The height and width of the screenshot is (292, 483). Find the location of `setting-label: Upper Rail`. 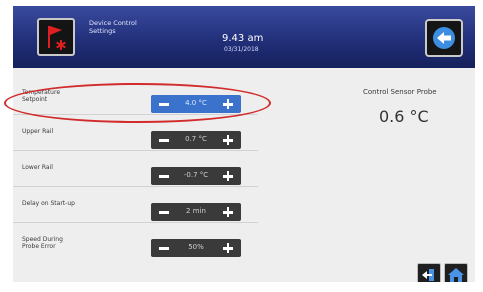

setting-label: Upper Rail is located at coordinates (67, 131).